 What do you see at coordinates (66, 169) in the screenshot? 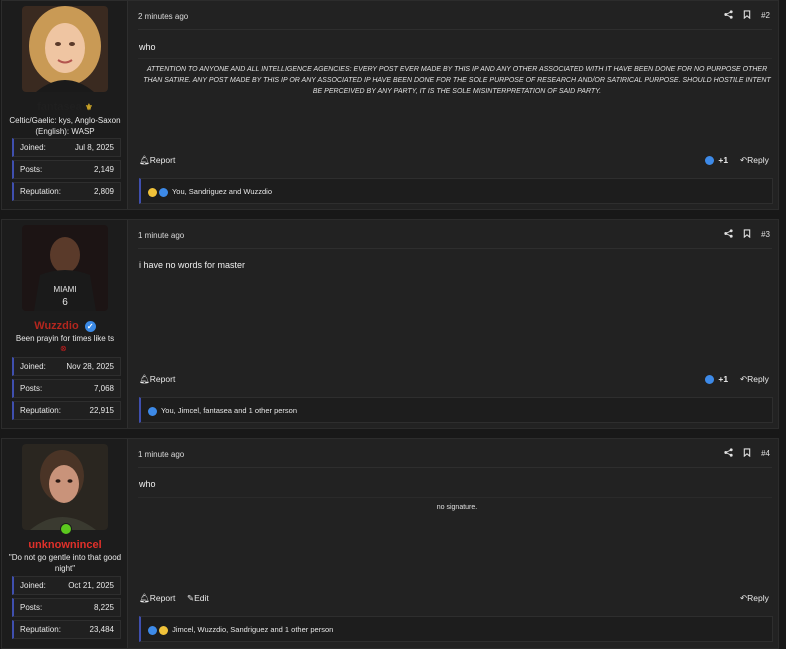
I see `stat-posts: Posts: 2,149` at bounding box center [66, 169].